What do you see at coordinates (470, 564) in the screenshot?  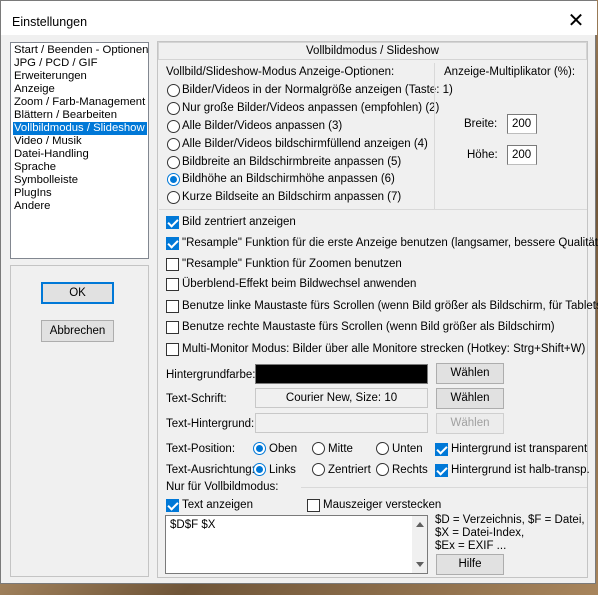 I see `help-button: Hilfe` at bounding box center [470, 564].